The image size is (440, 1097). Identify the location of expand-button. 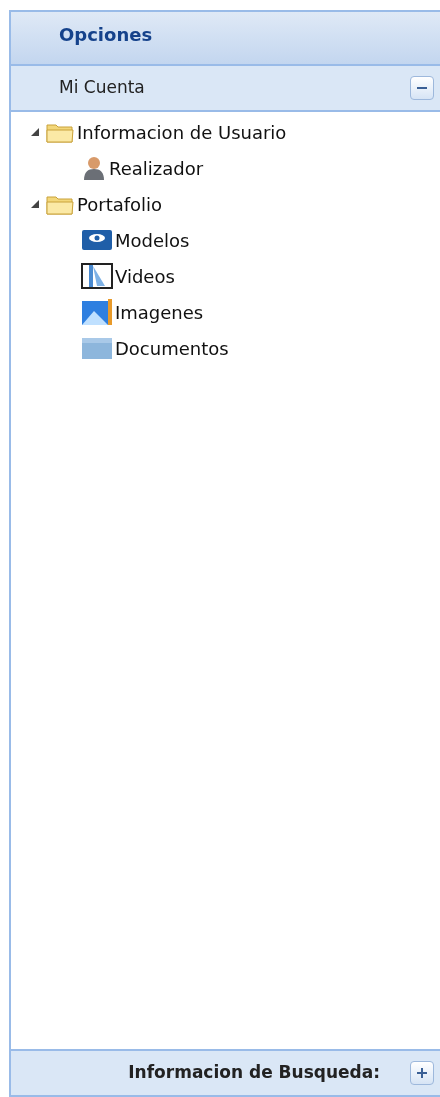
(422, 1073).